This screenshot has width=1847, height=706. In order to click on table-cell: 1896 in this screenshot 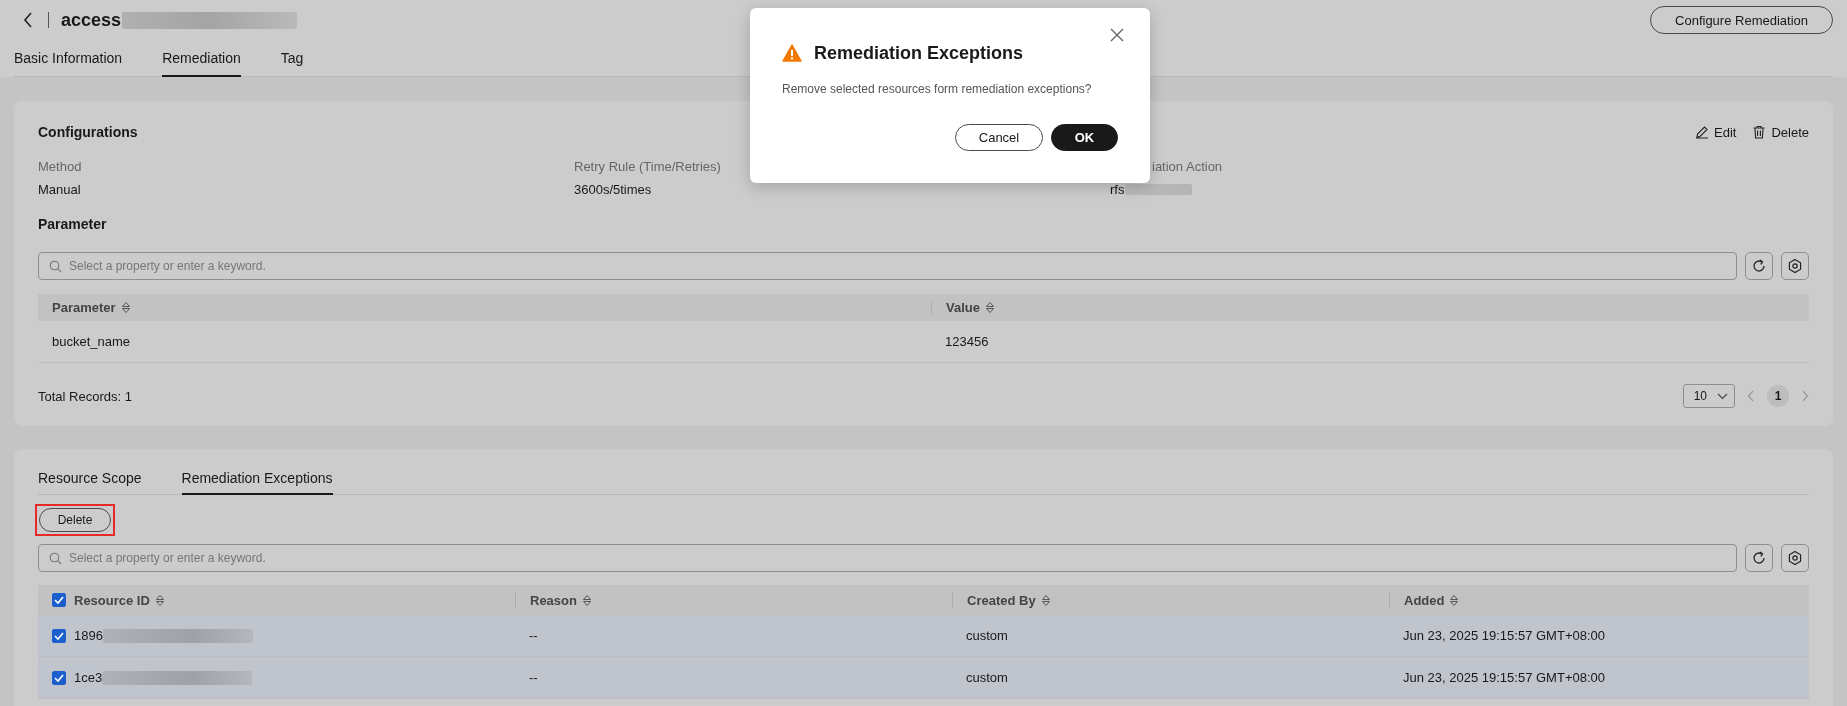, I will do `click(88, 635)`.